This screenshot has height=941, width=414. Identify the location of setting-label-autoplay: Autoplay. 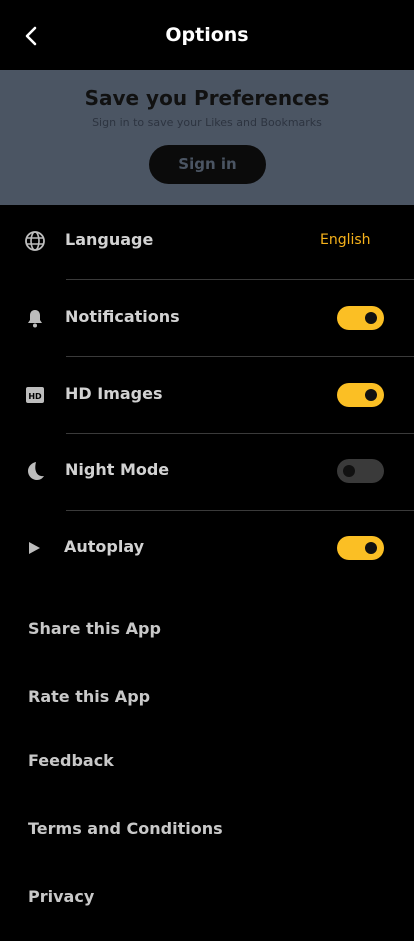
(104, 546).